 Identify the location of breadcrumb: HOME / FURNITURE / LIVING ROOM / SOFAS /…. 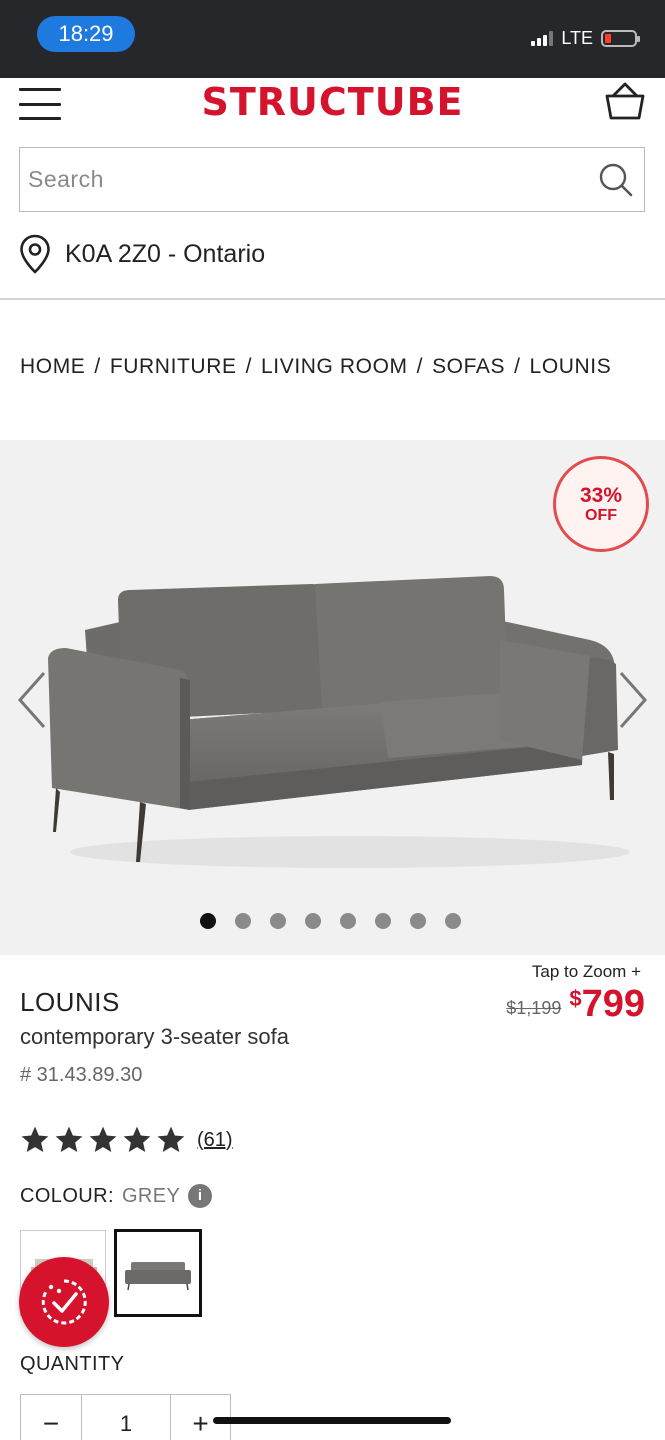
(315, 367).